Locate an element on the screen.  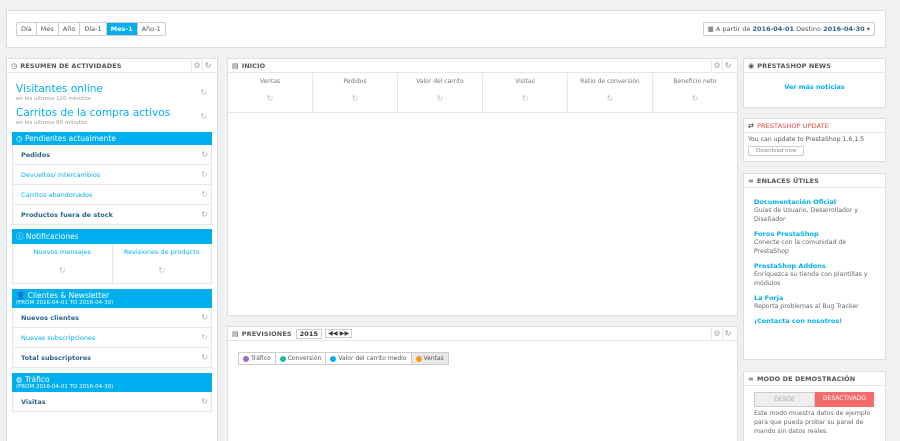
carts-title: Carritos de la compra activos is located at coordinates (93, 113).